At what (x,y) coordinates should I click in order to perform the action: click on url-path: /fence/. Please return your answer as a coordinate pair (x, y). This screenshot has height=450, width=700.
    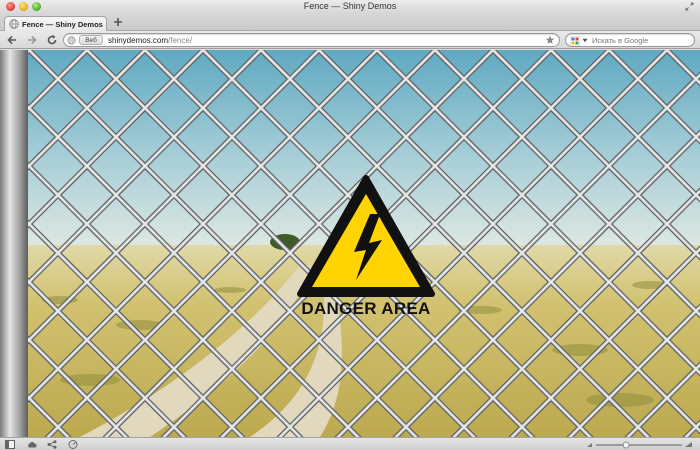
    Looking at the image, I should click on (180, 40).